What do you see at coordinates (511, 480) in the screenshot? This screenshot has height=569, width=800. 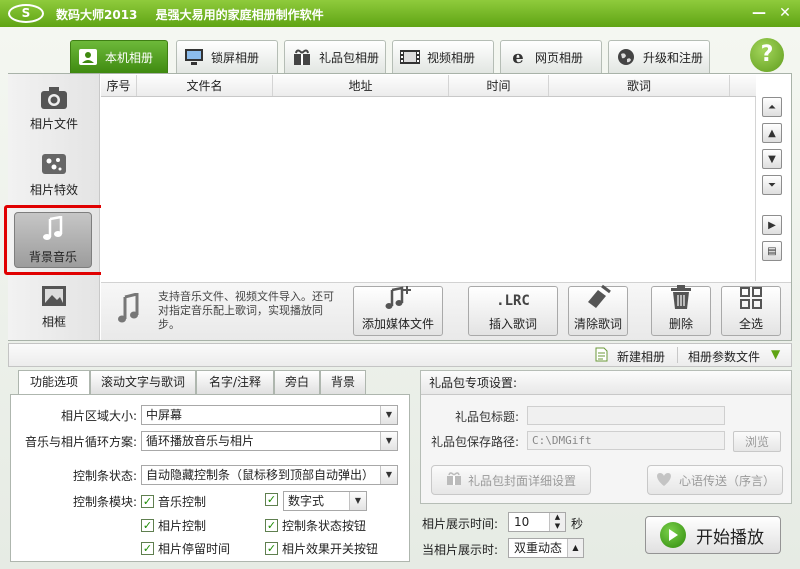 I see `gift-cover-settings-button: 礼品包封面详细设置` at bounding box center [511, 480].